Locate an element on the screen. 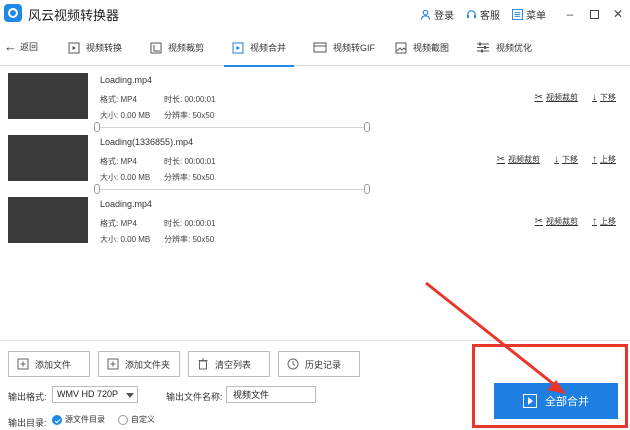 Image resolution: width=630 pixels, height=430 pixels. trash-icon is located at coordinates (203, 364).